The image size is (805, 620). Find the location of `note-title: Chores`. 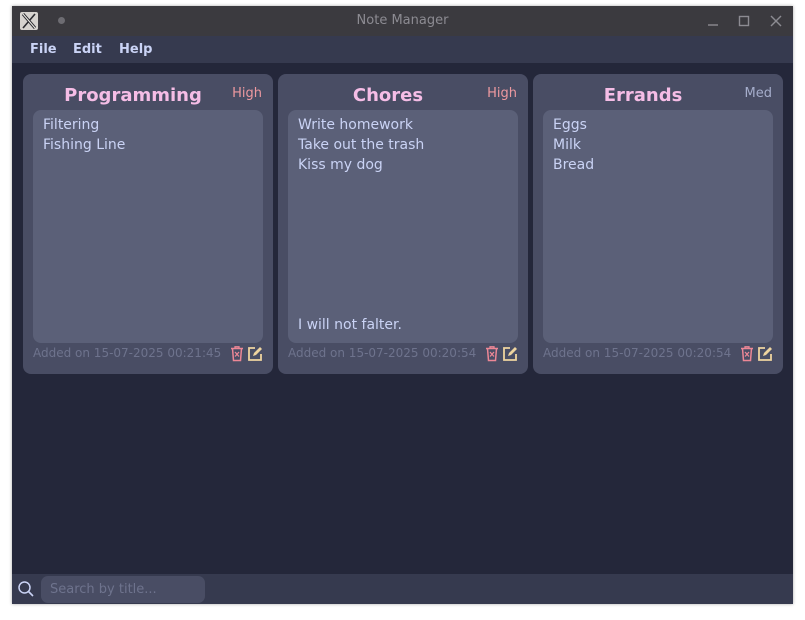

note-title: Chores is located at coordinates (388, 95).